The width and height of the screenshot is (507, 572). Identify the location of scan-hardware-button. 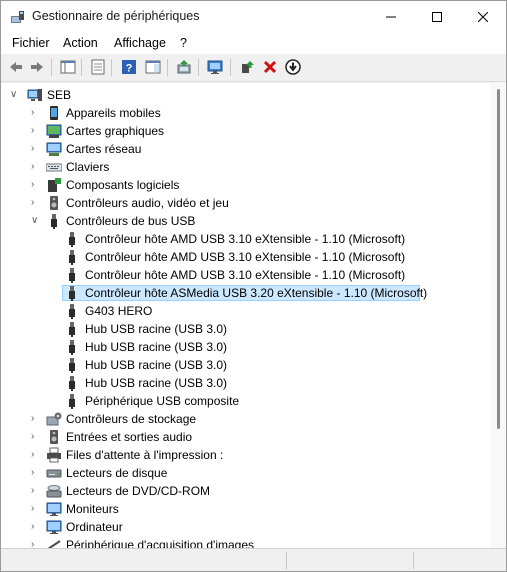
(215, 67).